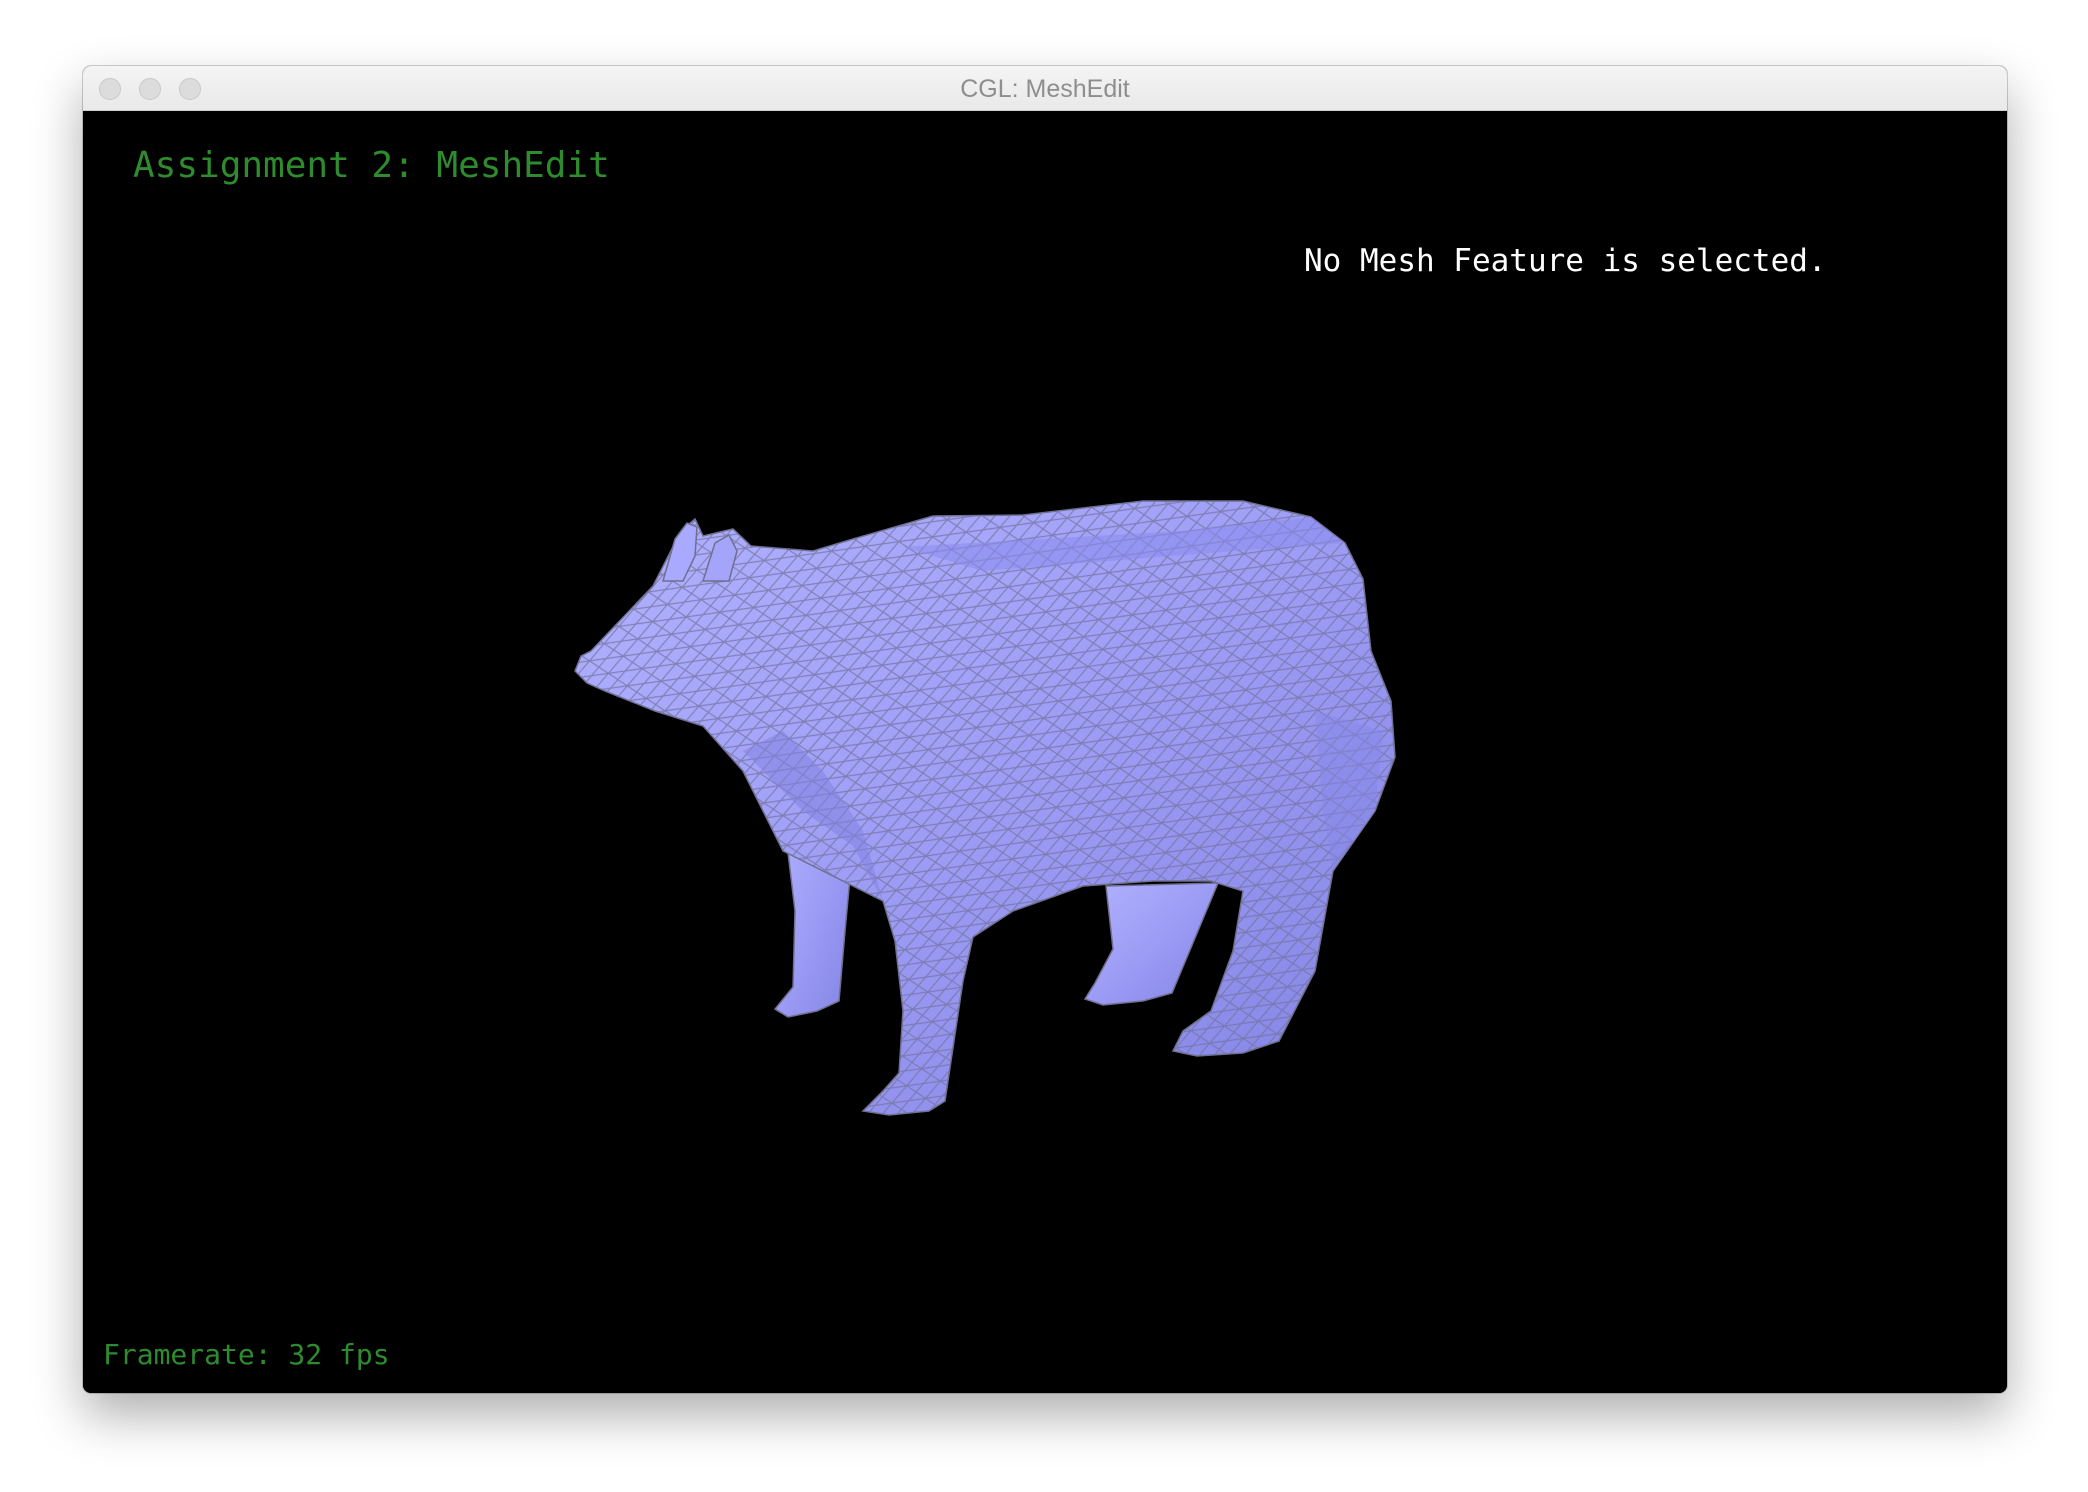 The height and width of the screenshot is (1492, 2088). Describe the element at coordinates (371, 165) in the screenshot. I see `assignment-title: Assignment 2: MeshEdit` at that location.